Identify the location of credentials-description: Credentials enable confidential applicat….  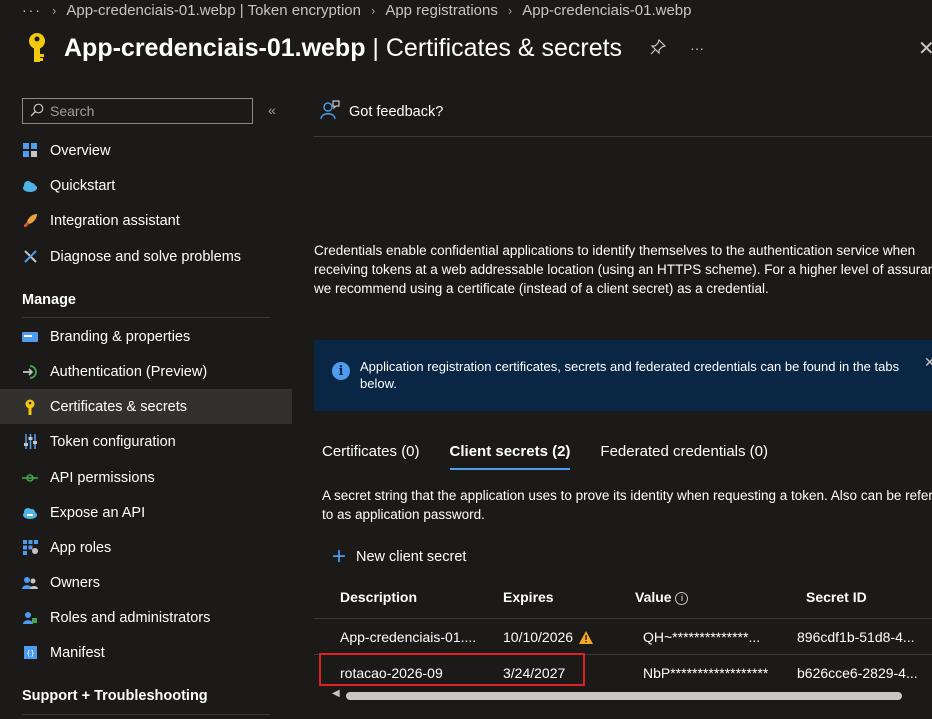
(623, 269).